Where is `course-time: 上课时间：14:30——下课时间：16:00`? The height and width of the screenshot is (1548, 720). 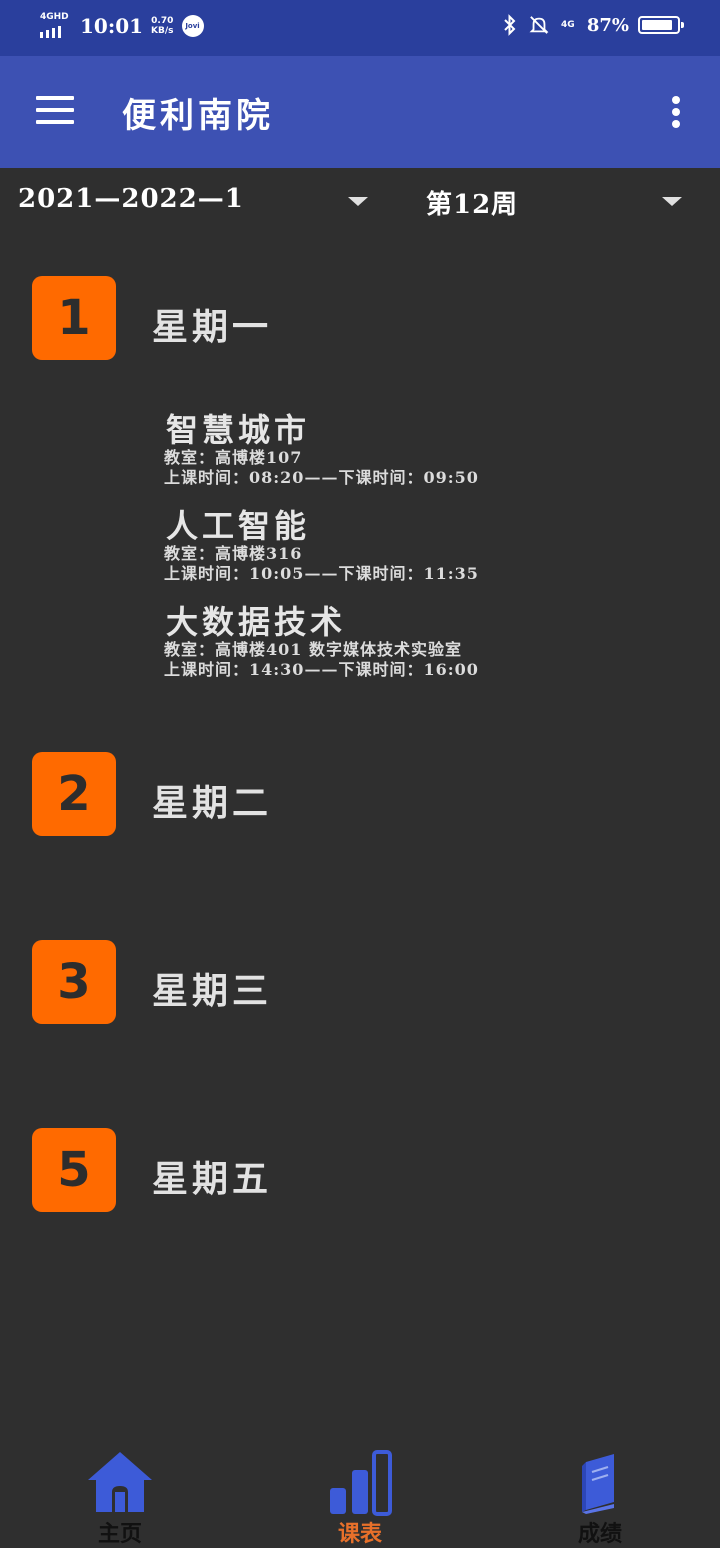
course-time: 上课时间：14:30——下课时间：16:00 is located at coordinates (321, 669).